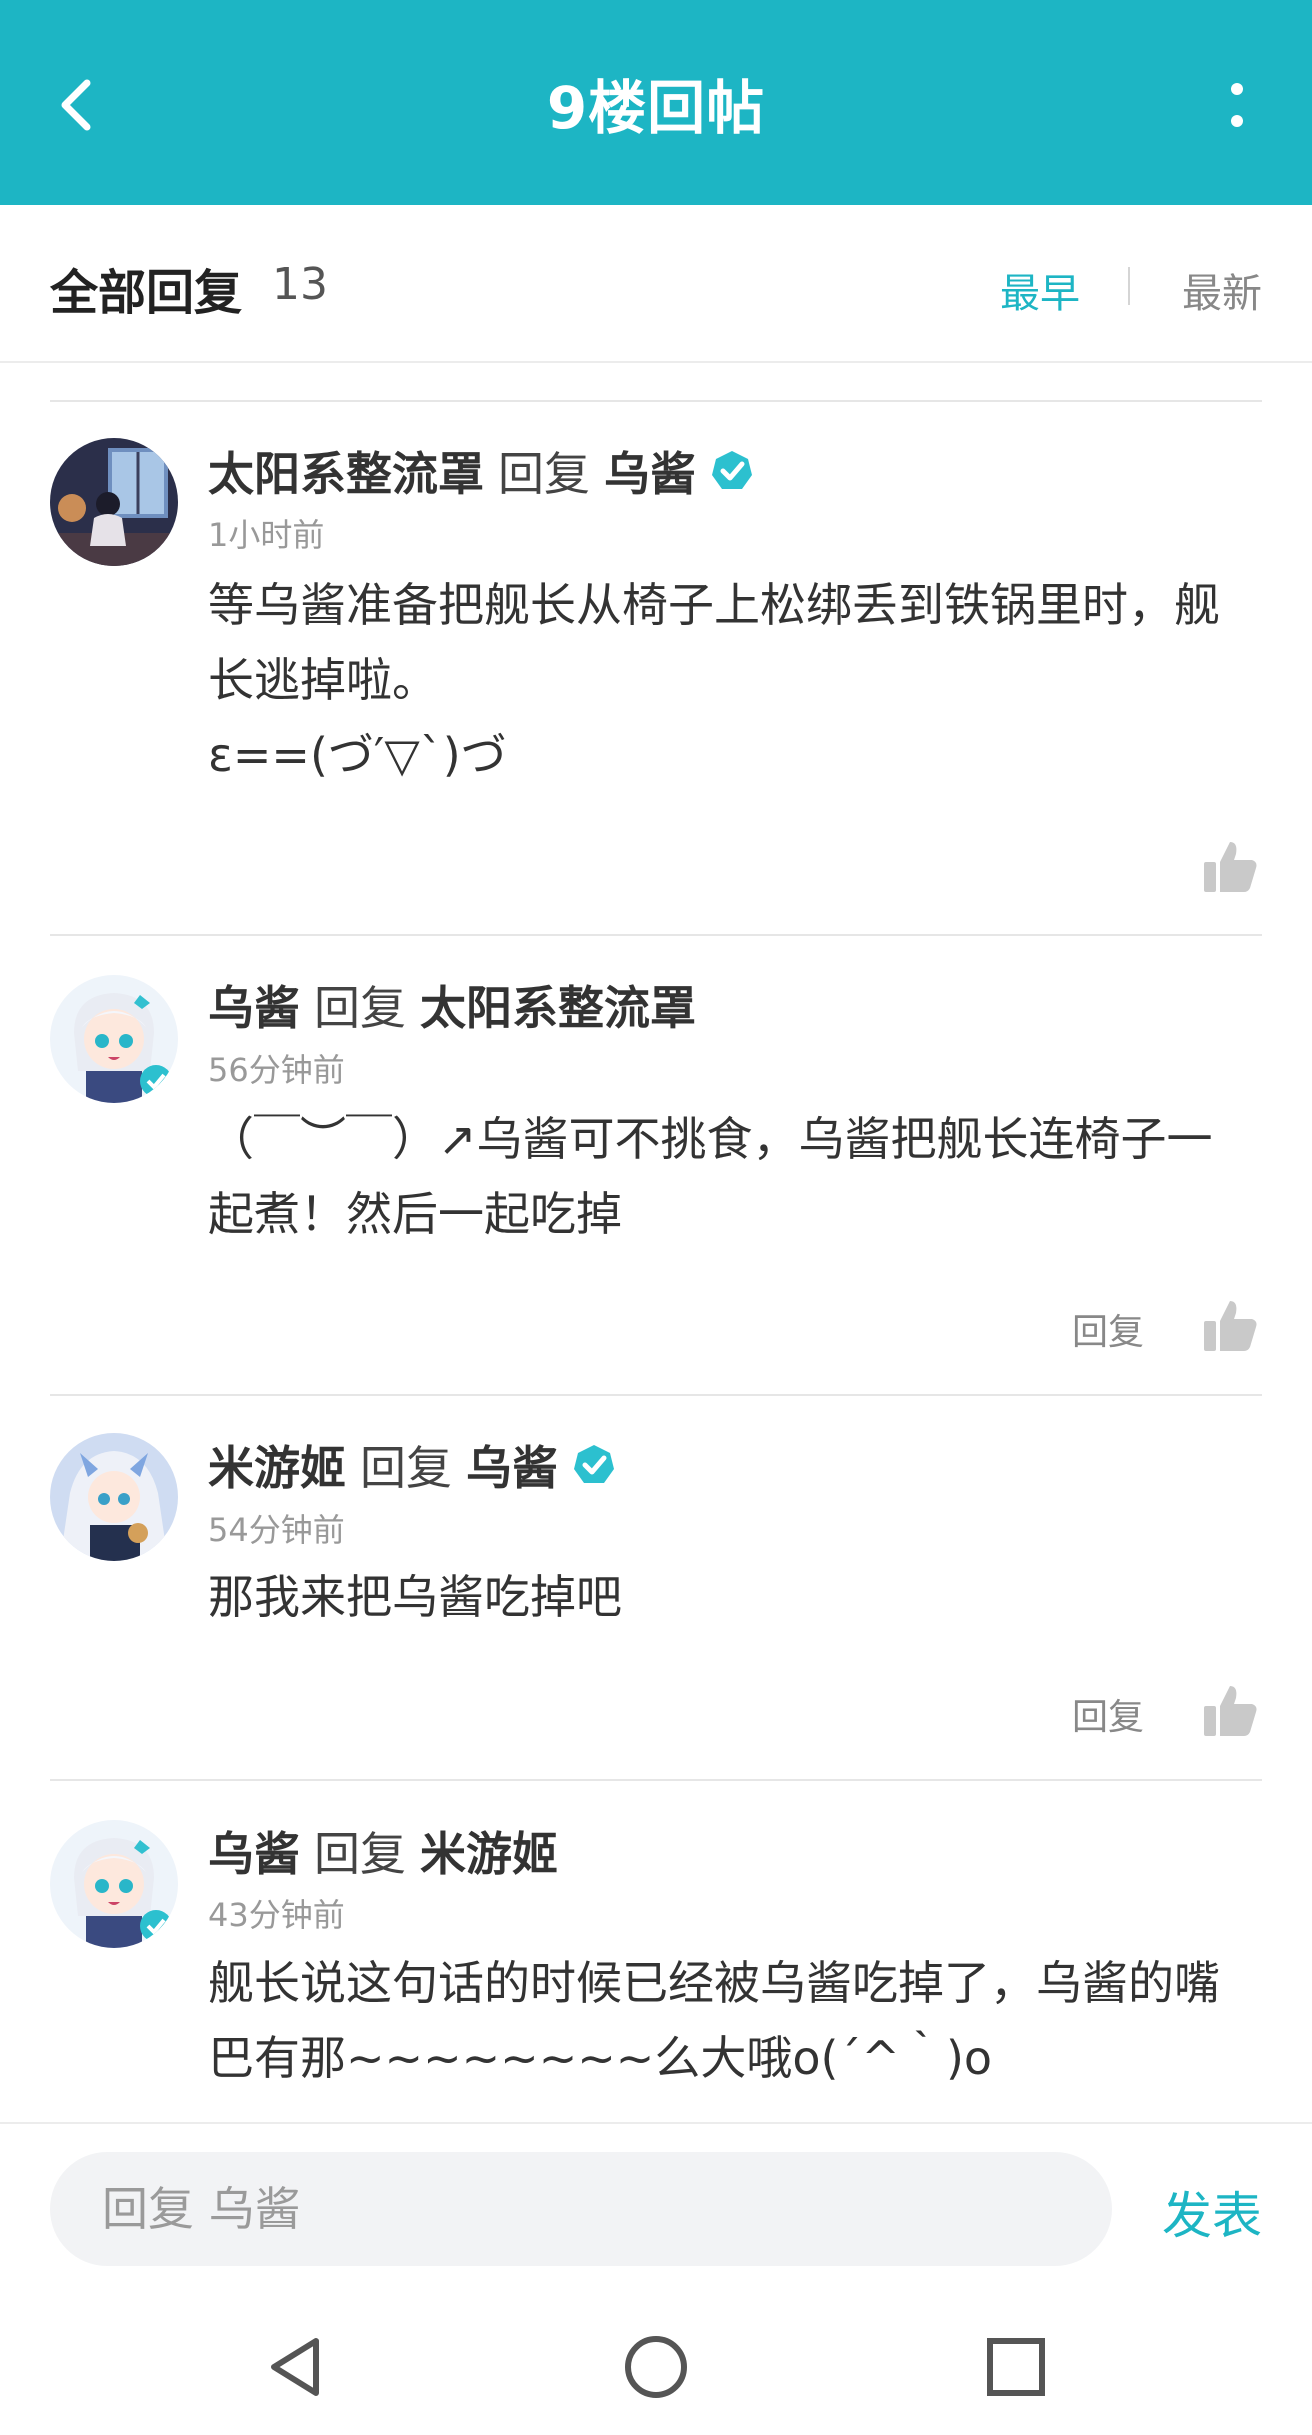  What do you see at coordinates (1212, 2212) in the screenshot?
I see `send-button: 发表` at bounding box center [1212, 2212].